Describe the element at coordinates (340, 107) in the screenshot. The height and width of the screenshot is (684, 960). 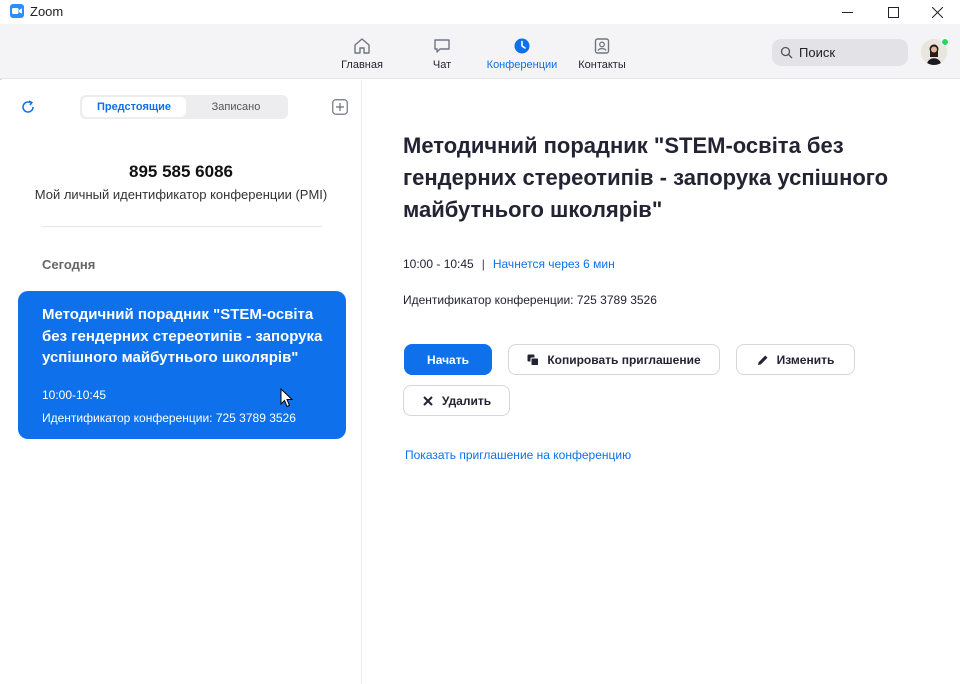
I see `add-meeting-icon` at that location.